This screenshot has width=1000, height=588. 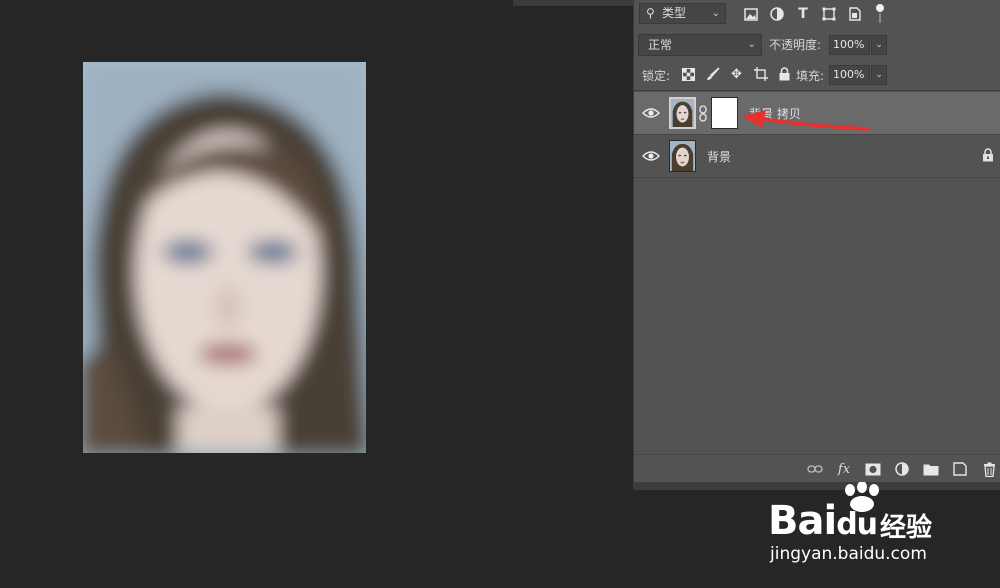 What do you see at coordinates (829, 14) in the screenshot?
I see `shape-filter-icon` at bounding box center [829, 14].